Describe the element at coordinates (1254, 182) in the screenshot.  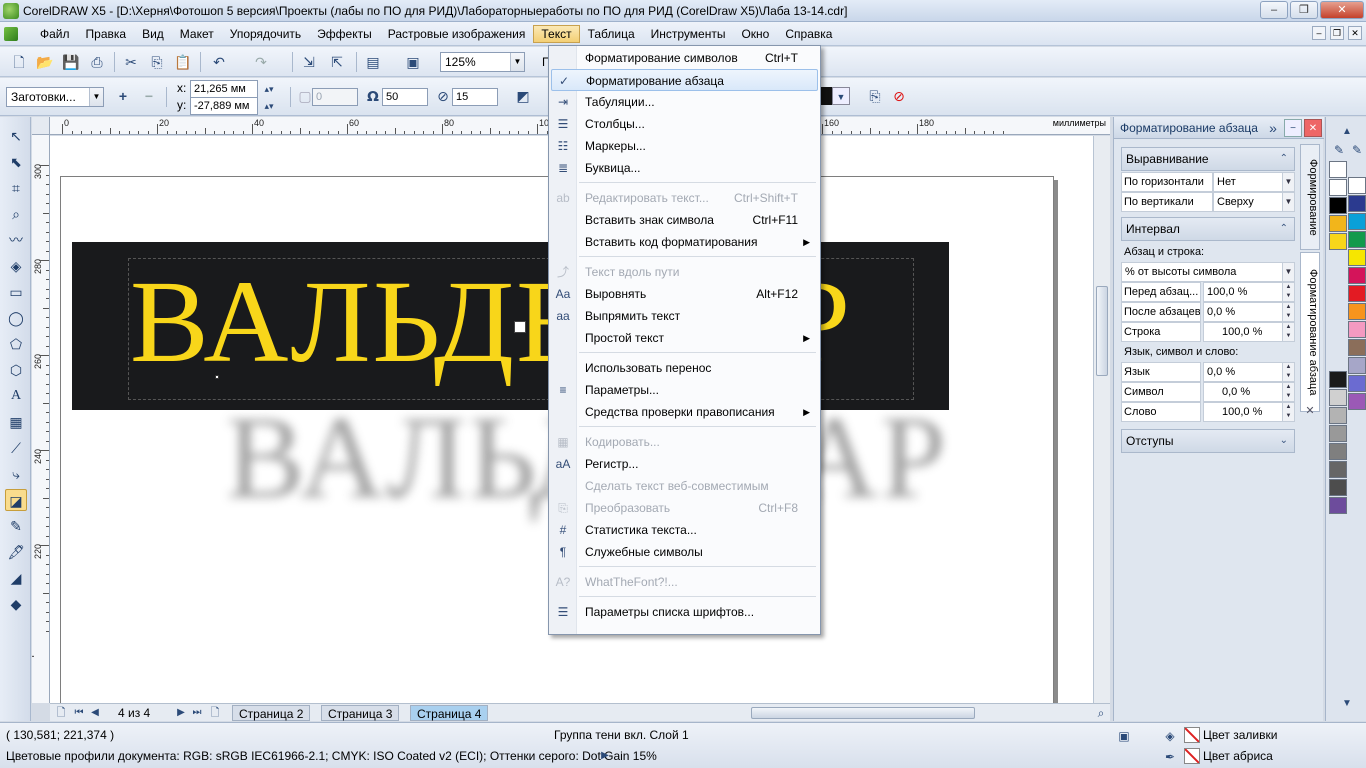
I see `horizontal-align-select: Нет ▼` at that location.